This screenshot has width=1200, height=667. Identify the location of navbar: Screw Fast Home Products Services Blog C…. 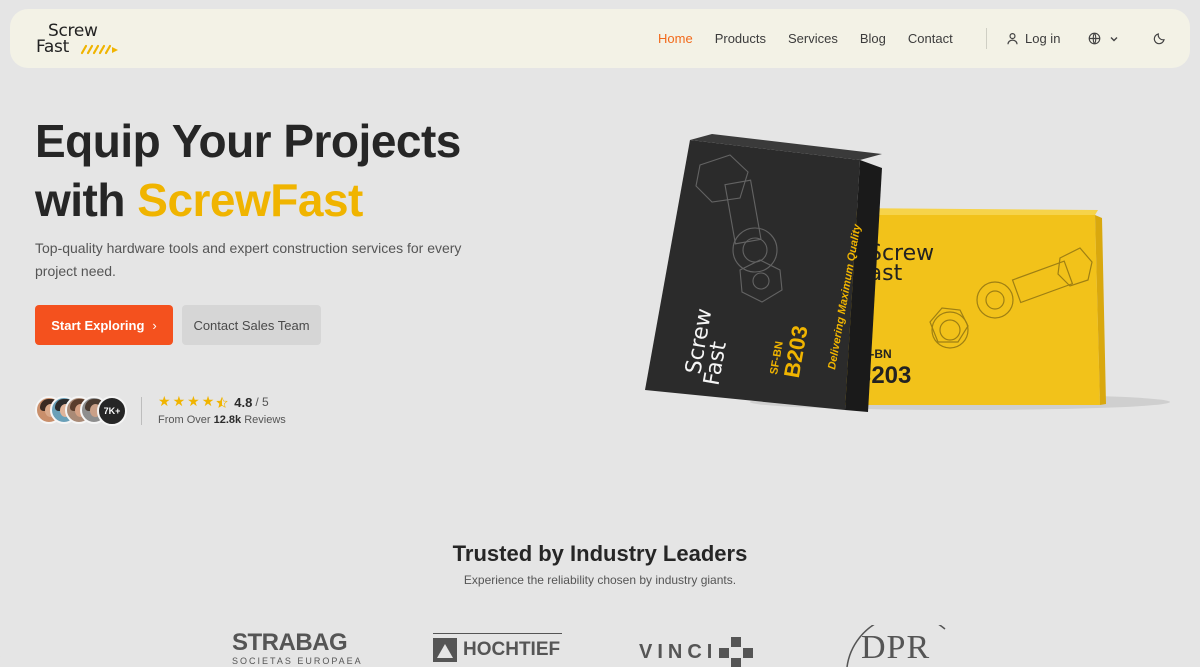
(600, 38).